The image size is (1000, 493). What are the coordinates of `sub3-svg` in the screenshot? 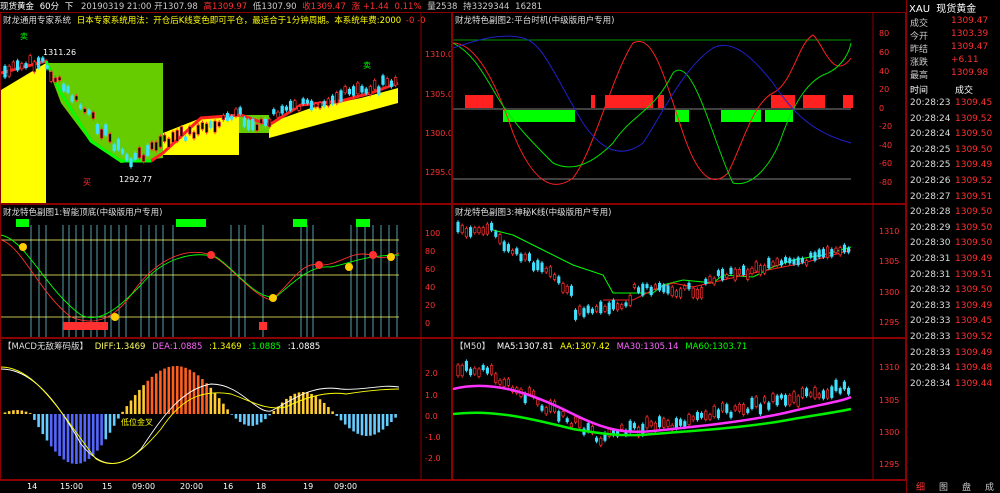 It's located at (665, 271).